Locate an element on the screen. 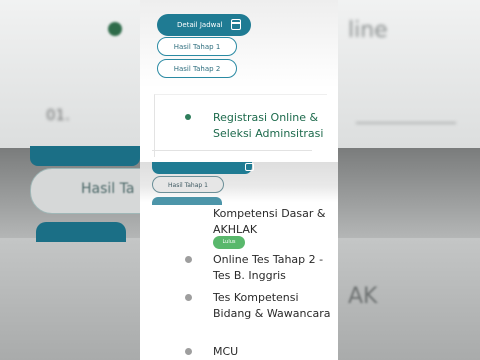 The height and width of the screenshot is (360, 480). hasil-tahap-2-label: Hasil Tahap 2 is located at coordinates (197, 69).